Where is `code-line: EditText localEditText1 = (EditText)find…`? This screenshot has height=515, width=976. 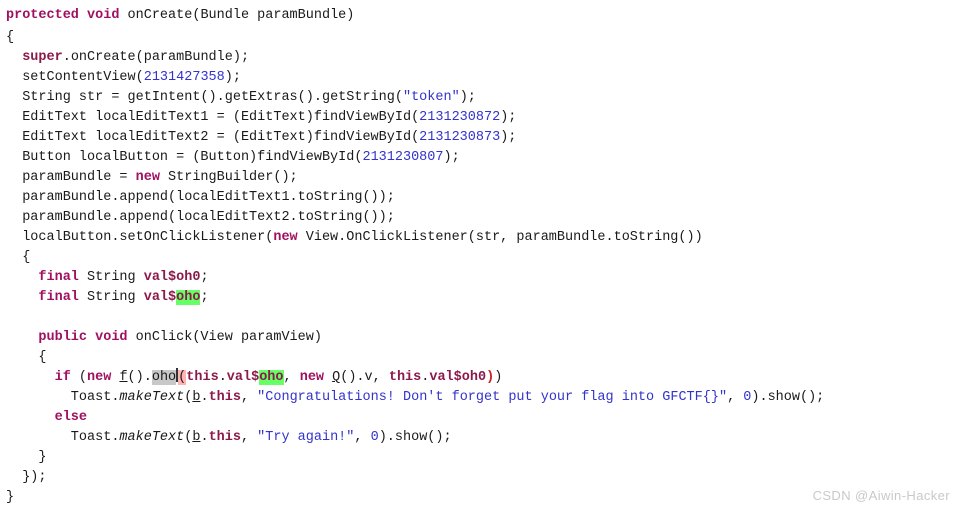
code-line: EditText localEditText1 = (EditText)find… is located at coordinates (261, 117).